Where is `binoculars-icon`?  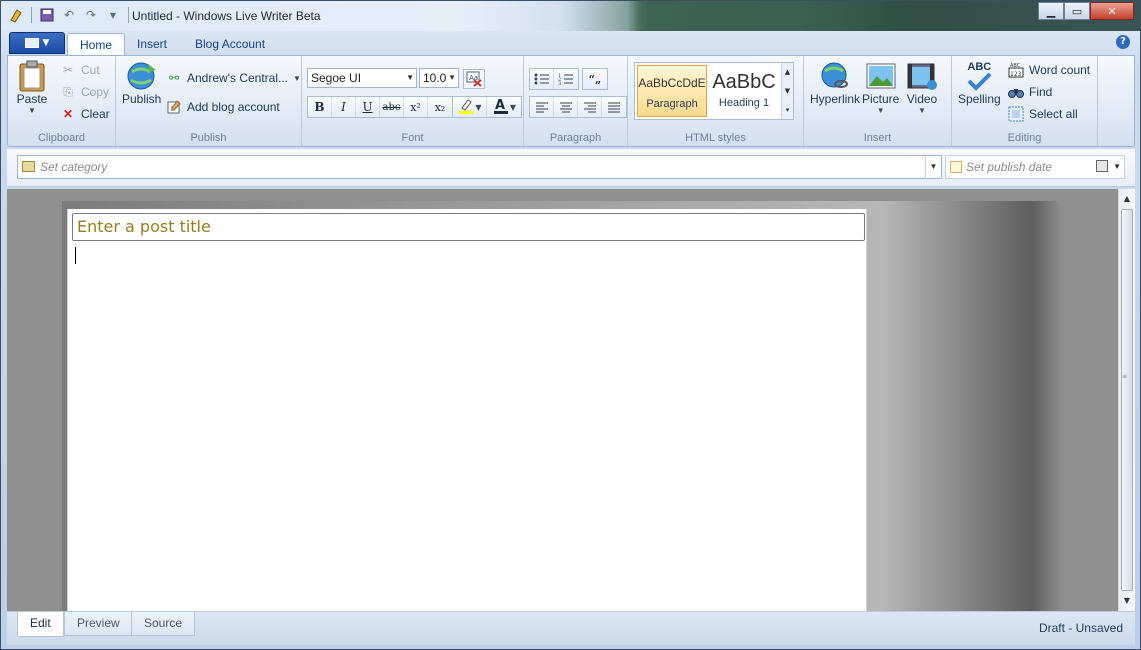 binoculars-icon is located at coordinates (1016, 92).